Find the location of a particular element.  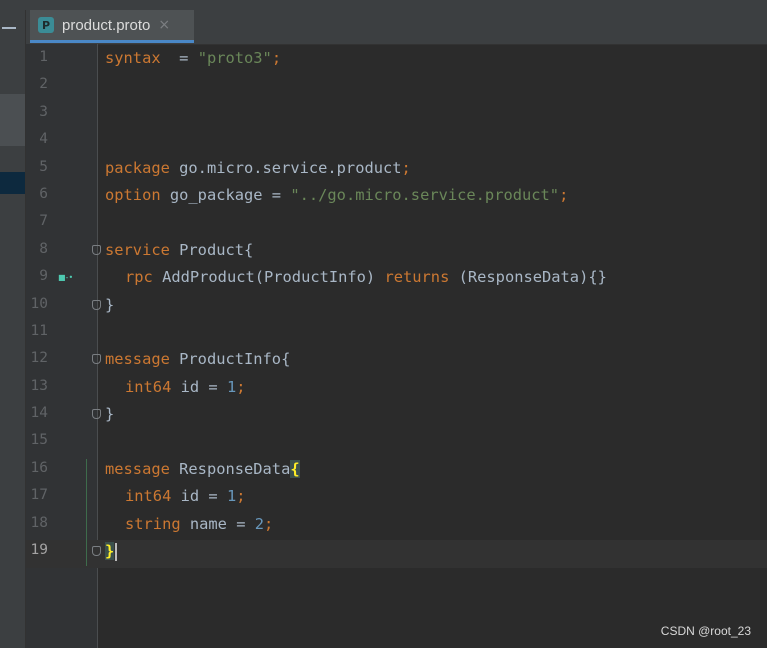

code-line: 12 message ProductInfo{ is located at coordinates (383, 358).